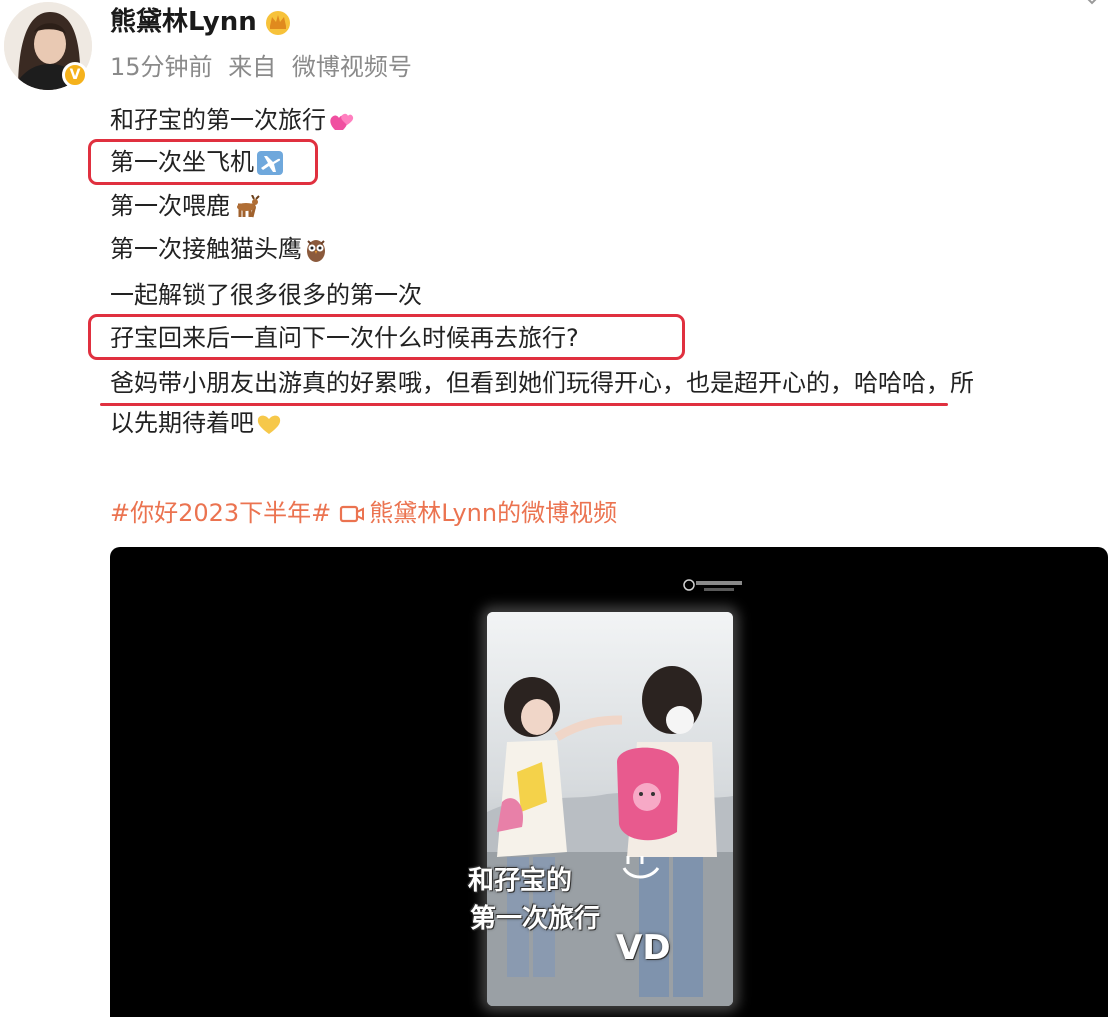  I want to click on verified-badge-icon: V, so click(75, 75).